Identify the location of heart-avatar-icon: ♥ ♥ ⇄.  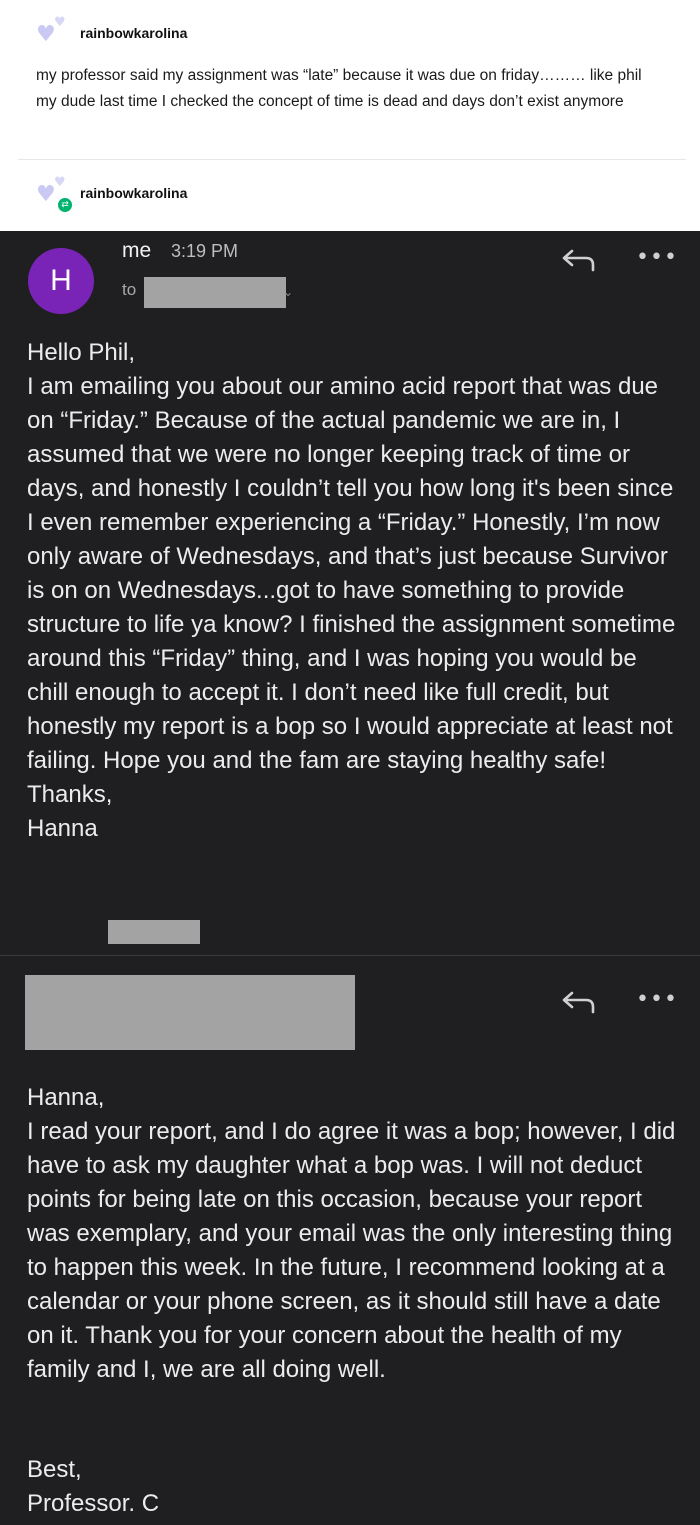
(55, 194).